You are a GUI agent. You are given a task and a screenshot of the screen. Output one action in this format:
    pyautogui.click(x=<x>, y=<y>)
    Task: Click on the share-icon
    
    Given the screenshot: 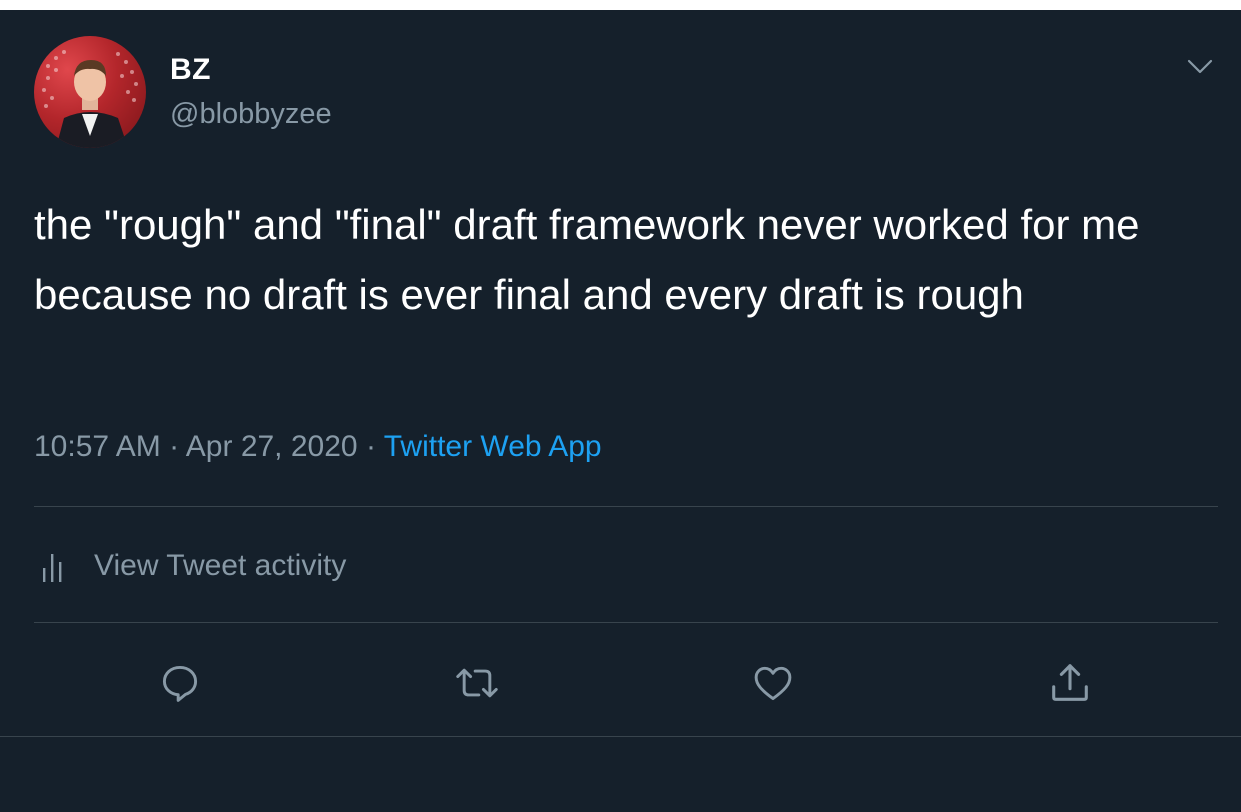 What is the action you would take?
    pyautogui.click(x=1070, y=682)
    